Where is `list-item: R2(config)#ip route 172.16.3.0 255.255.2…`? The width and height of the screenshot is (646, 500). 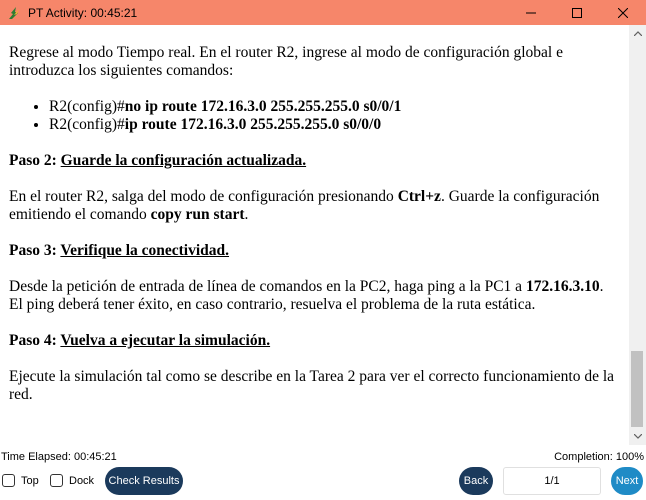
list-item: R2(config)#ip route 172.16.3.0 255.255.2… is located at coordinates (333, 125).